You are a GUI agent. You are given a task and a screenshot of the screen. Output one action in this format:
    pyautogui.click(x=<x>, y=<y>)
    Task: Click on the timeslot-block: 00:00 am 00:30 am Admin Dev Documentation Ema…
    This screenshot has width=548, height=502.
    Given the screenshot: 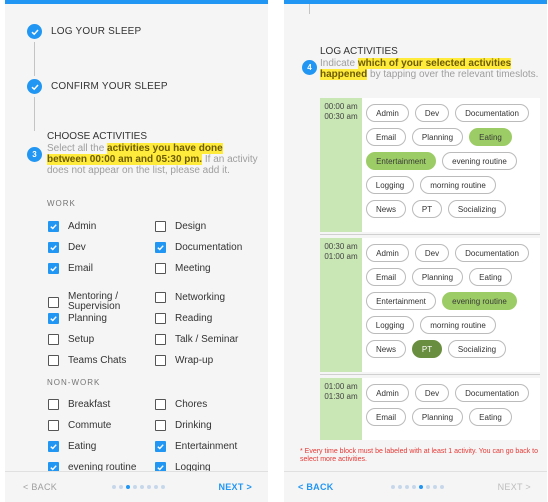 What is the action you would take?
    pyautogui.click(x=430, y=165)
    